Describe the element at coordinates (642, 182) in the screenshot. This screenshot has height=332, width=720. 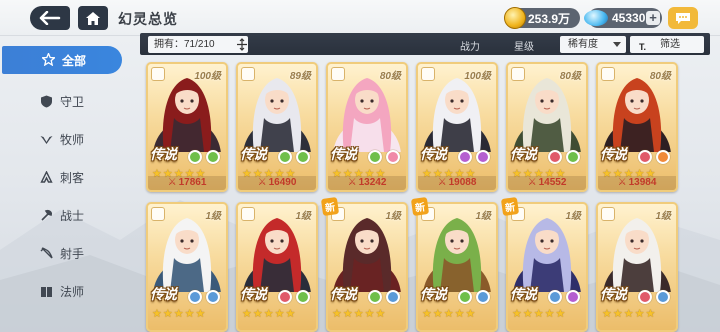
I see `power-number: 13984` at that location.